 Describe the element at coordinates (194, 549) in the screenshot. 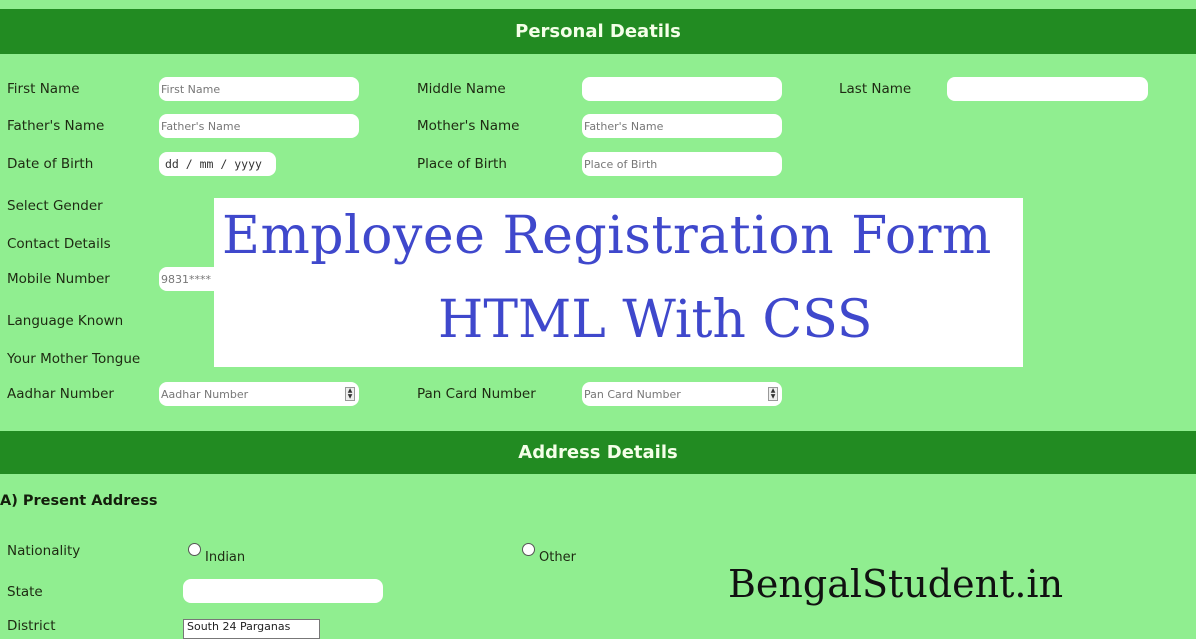

I see `nationality-indian-radio` at that location.